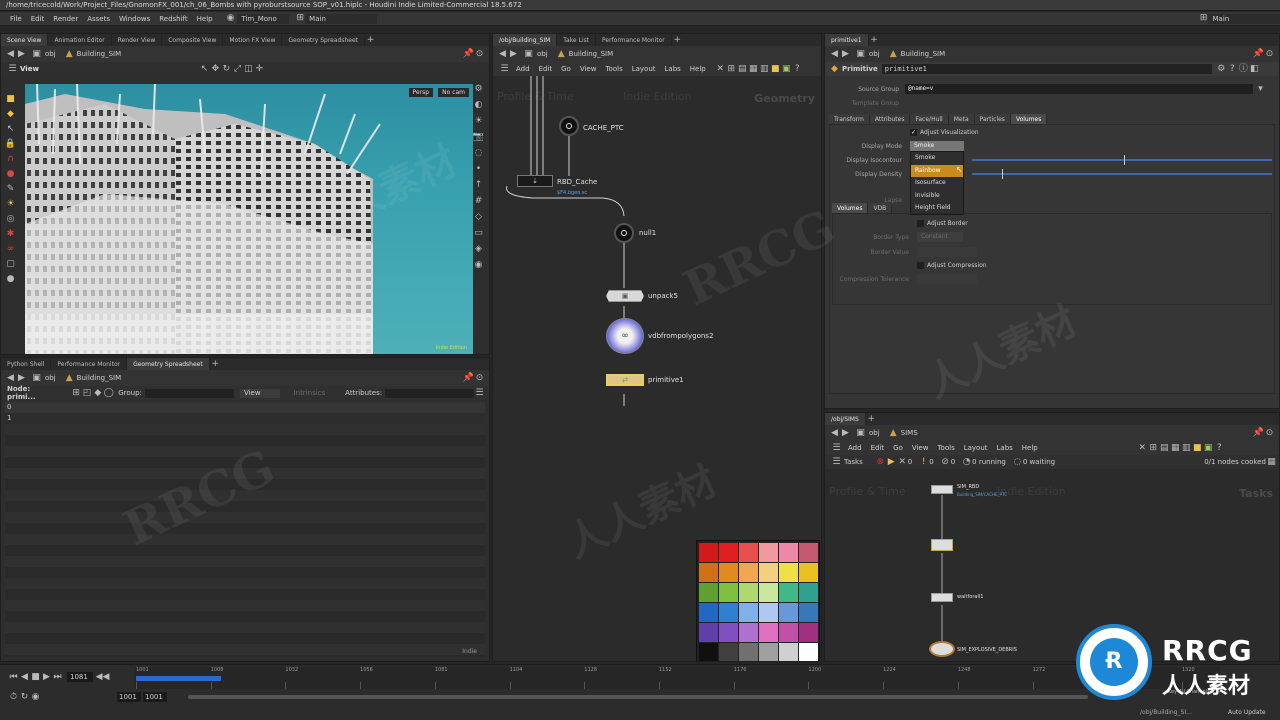 This screenshot has height=720, width=1280. Describe the element at coordinates (698, 69) in the screenshot. I see `net-menu-help: Help` at that location.